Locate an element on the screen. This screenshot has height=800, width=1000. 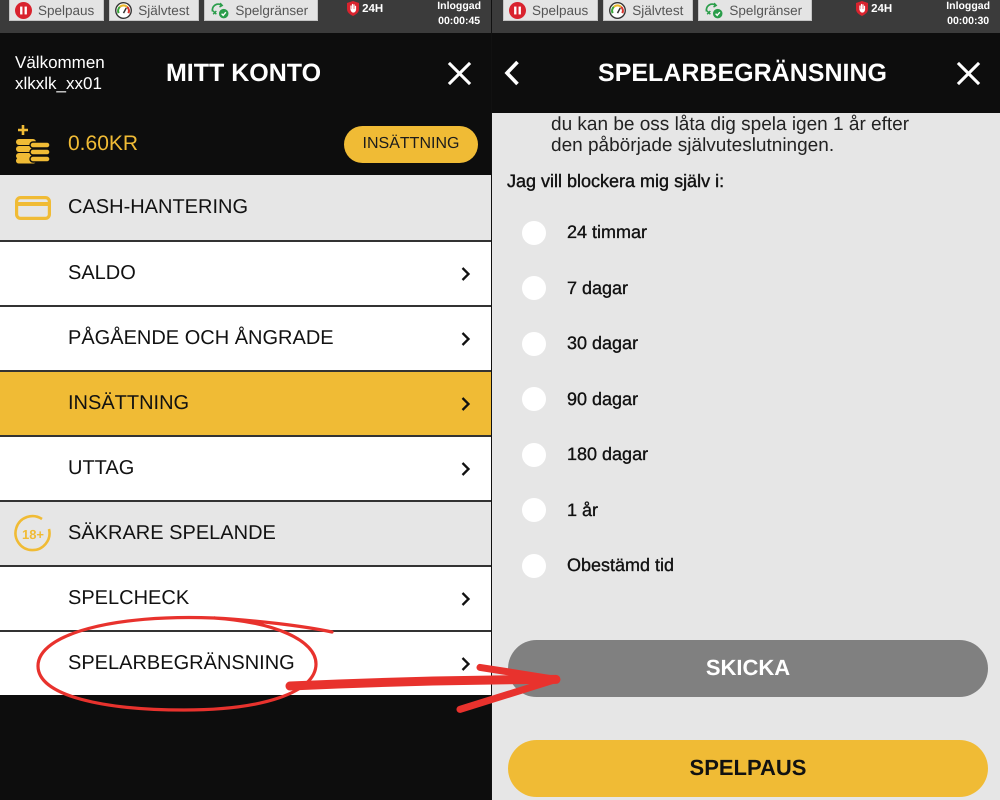
screen-title: MITT KONTO is located at coordinates (244, 73).